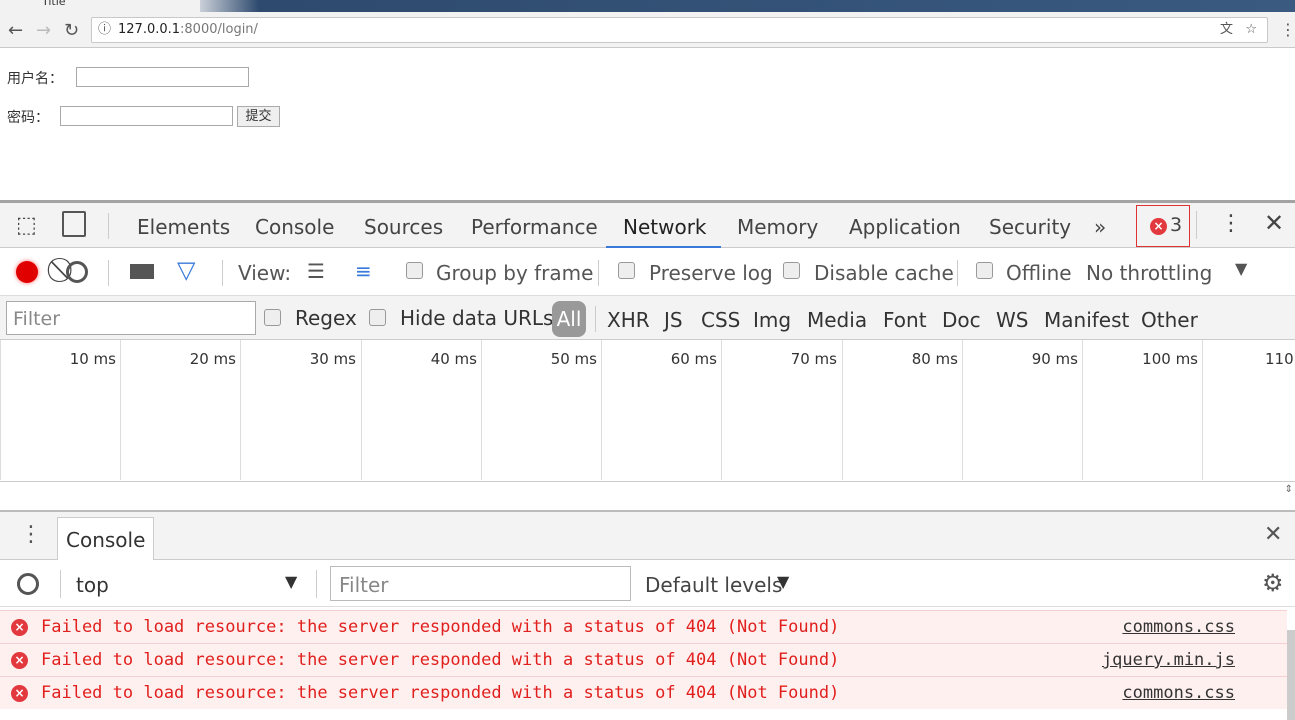  I want to click on chrome-menu-icon: ⋮, so click(1287, 29).